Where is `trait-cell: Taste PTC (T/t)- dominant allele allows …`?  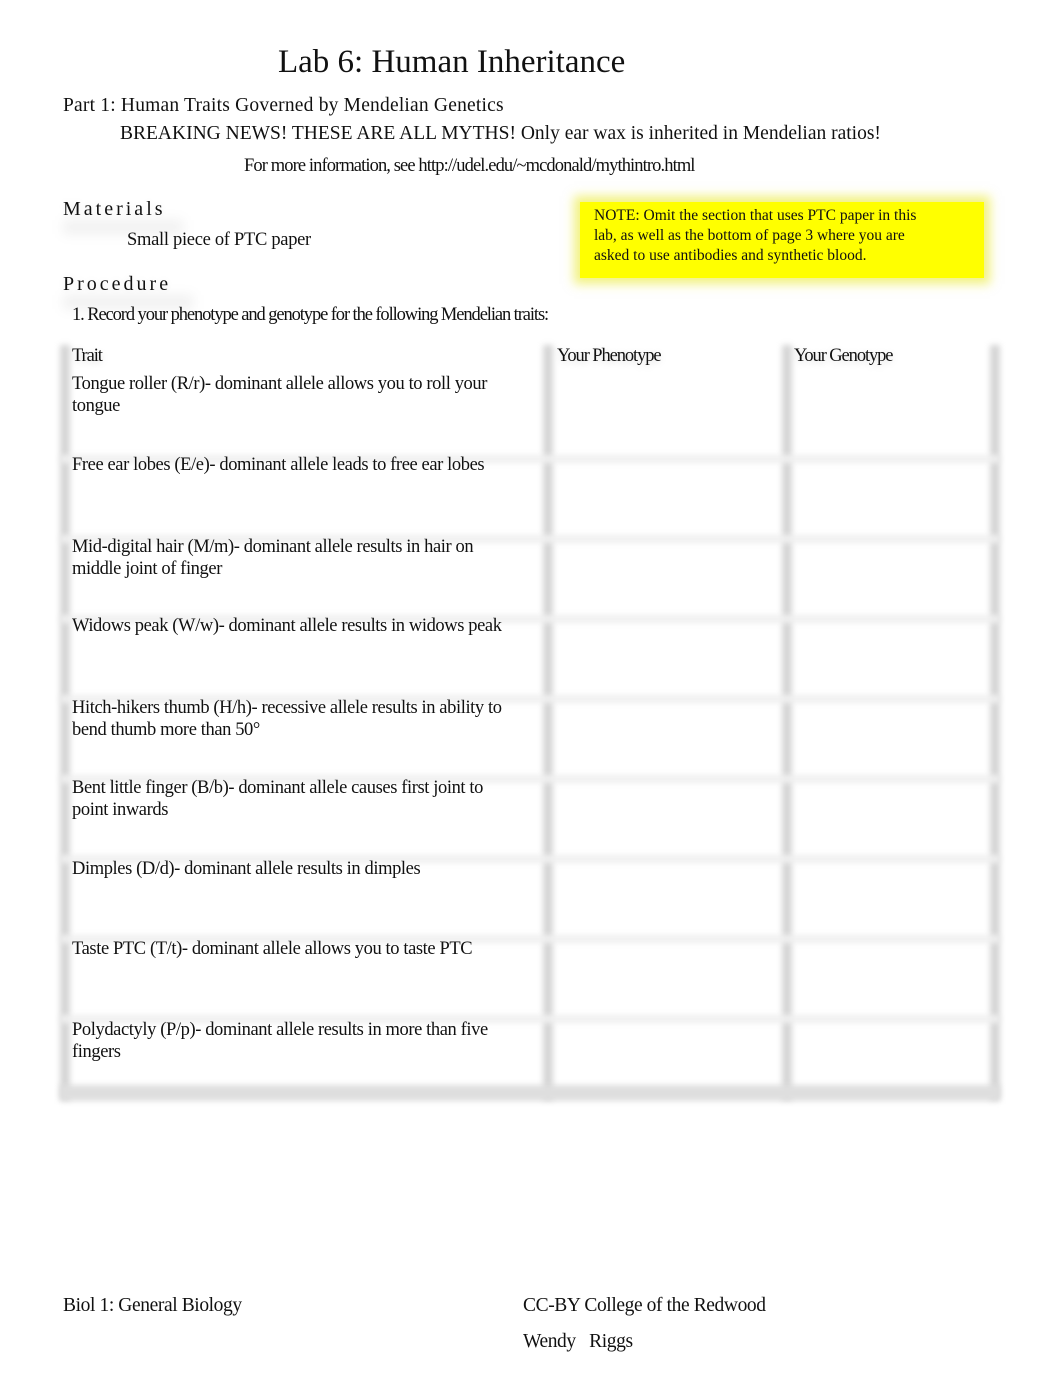 trait-cell: Taste PTC (T/t)- dominant allele allows … is located at coordinates (272, 949).